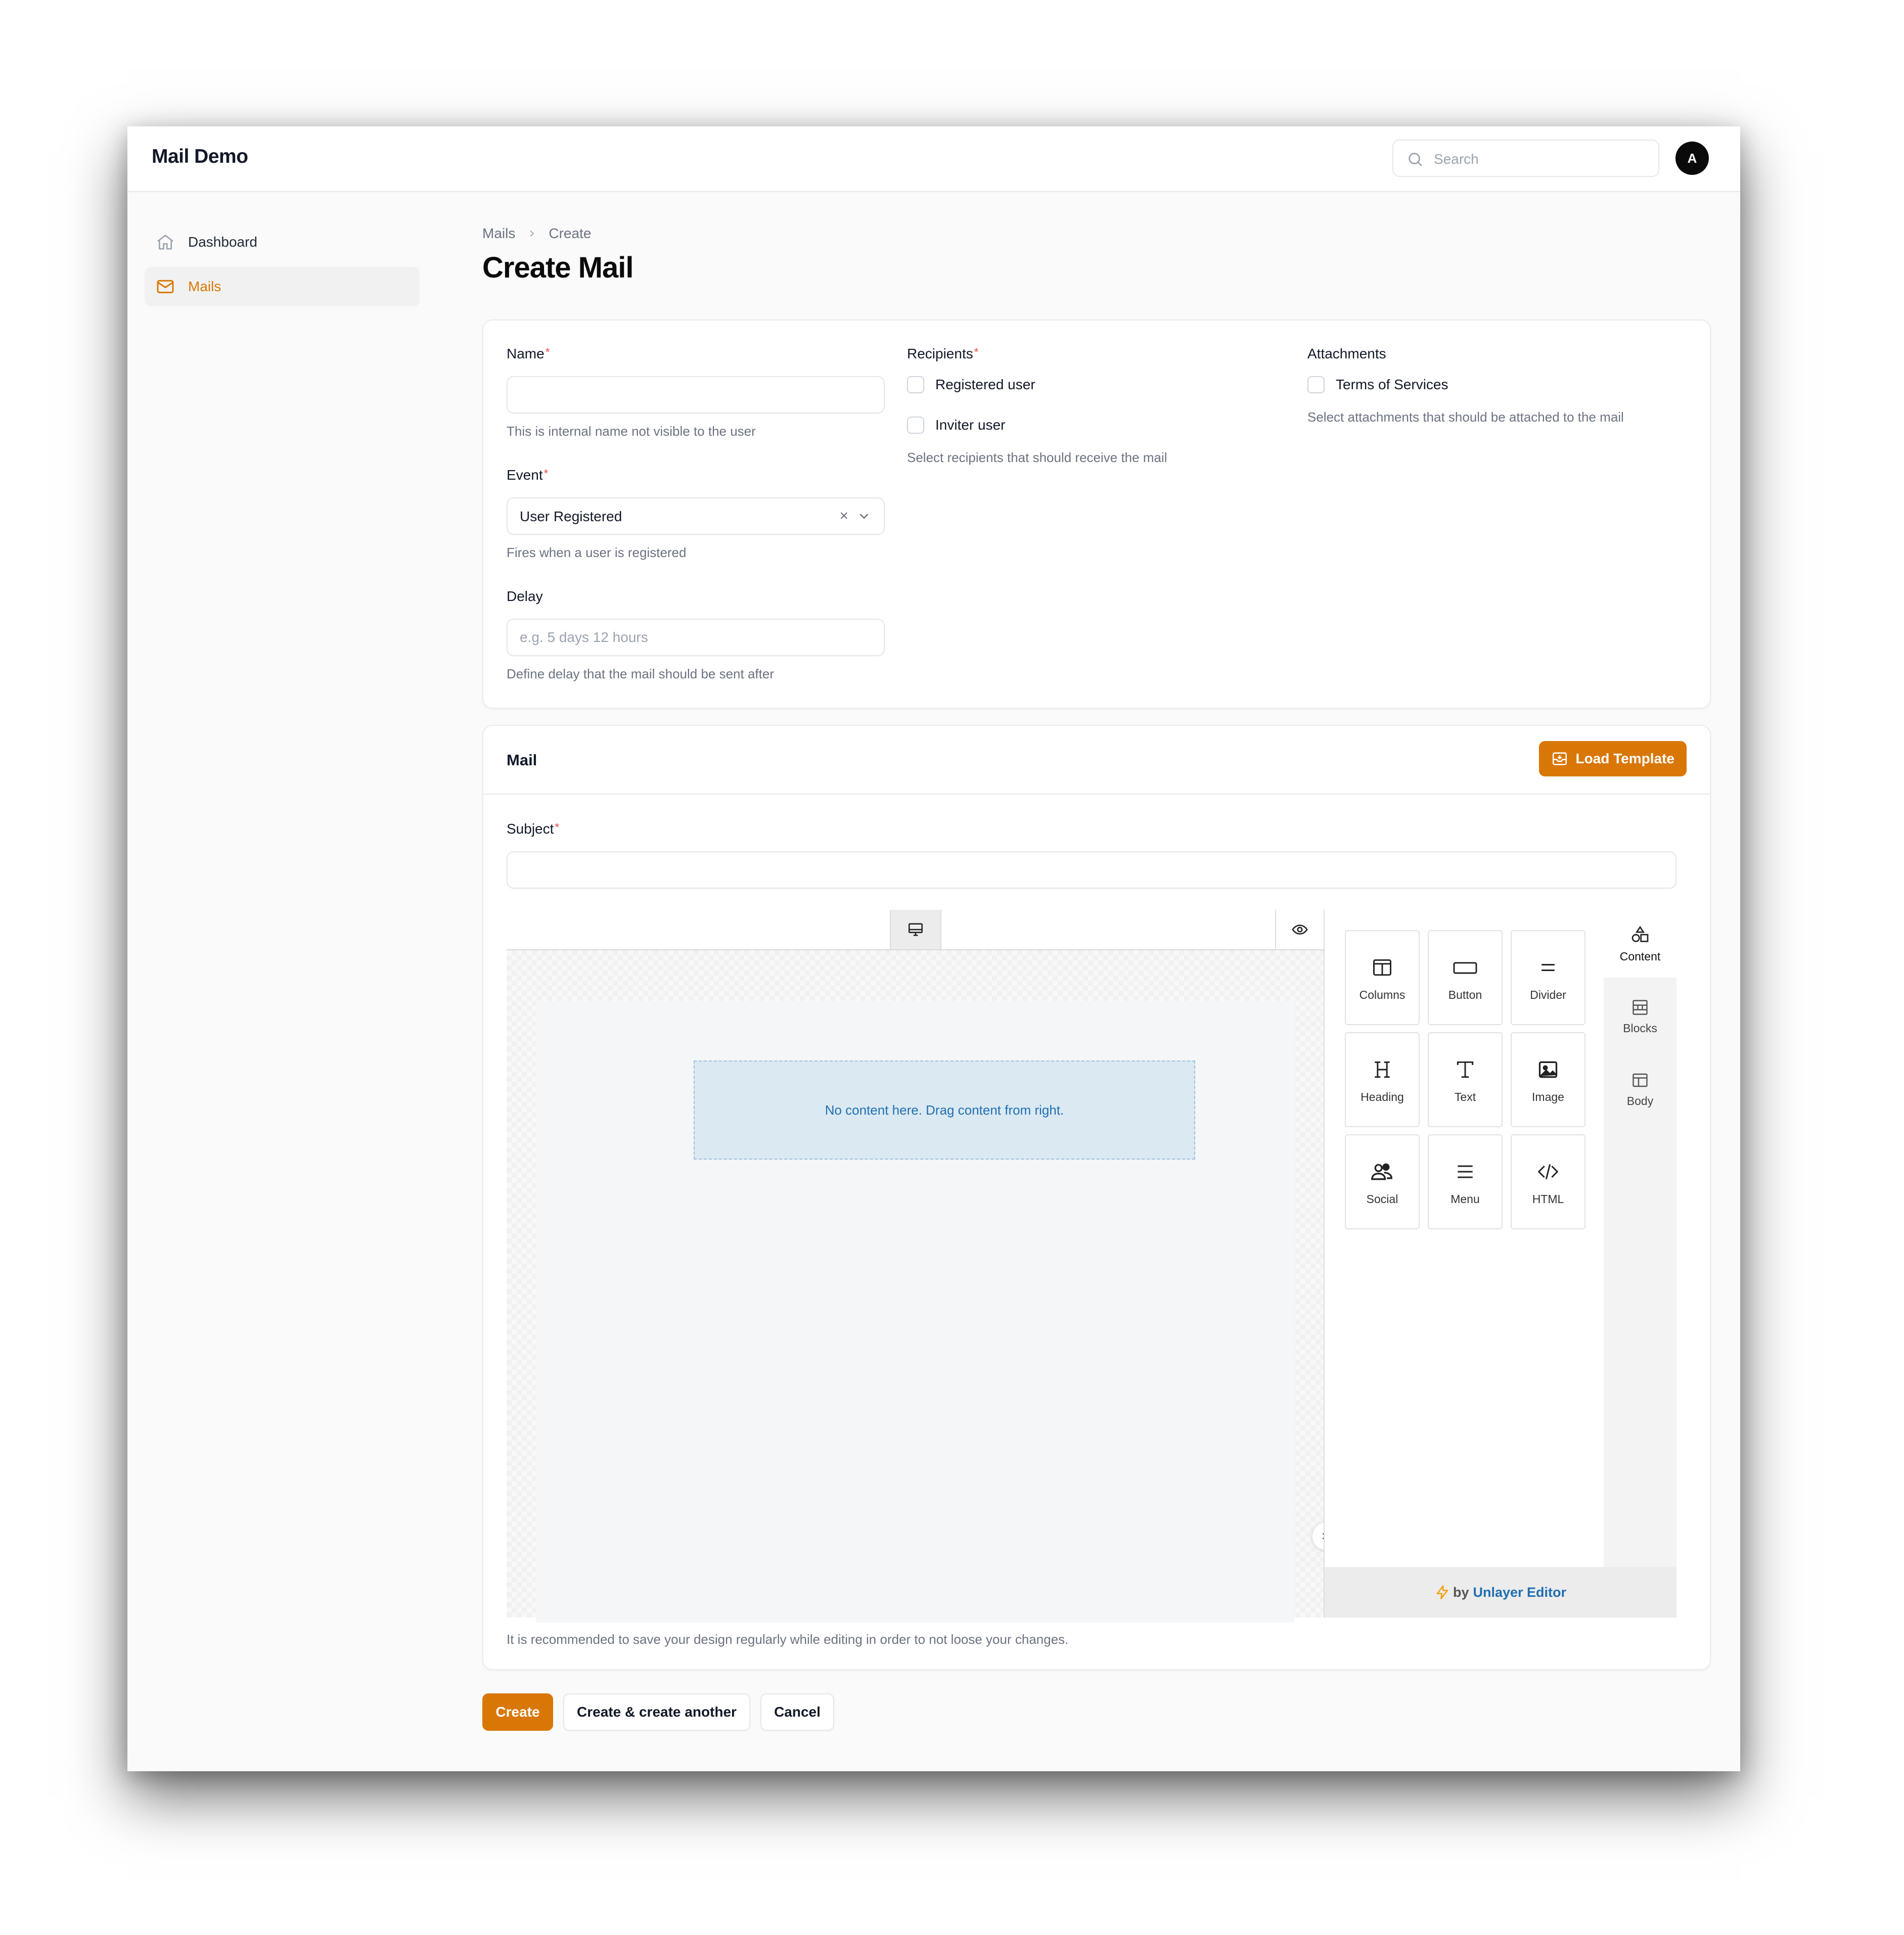 The width and height of the screenshot is (1904, 1935). Describe the element at coordinates (1442, 1592) in the screenshot. I see `bolt-icon` at that location.